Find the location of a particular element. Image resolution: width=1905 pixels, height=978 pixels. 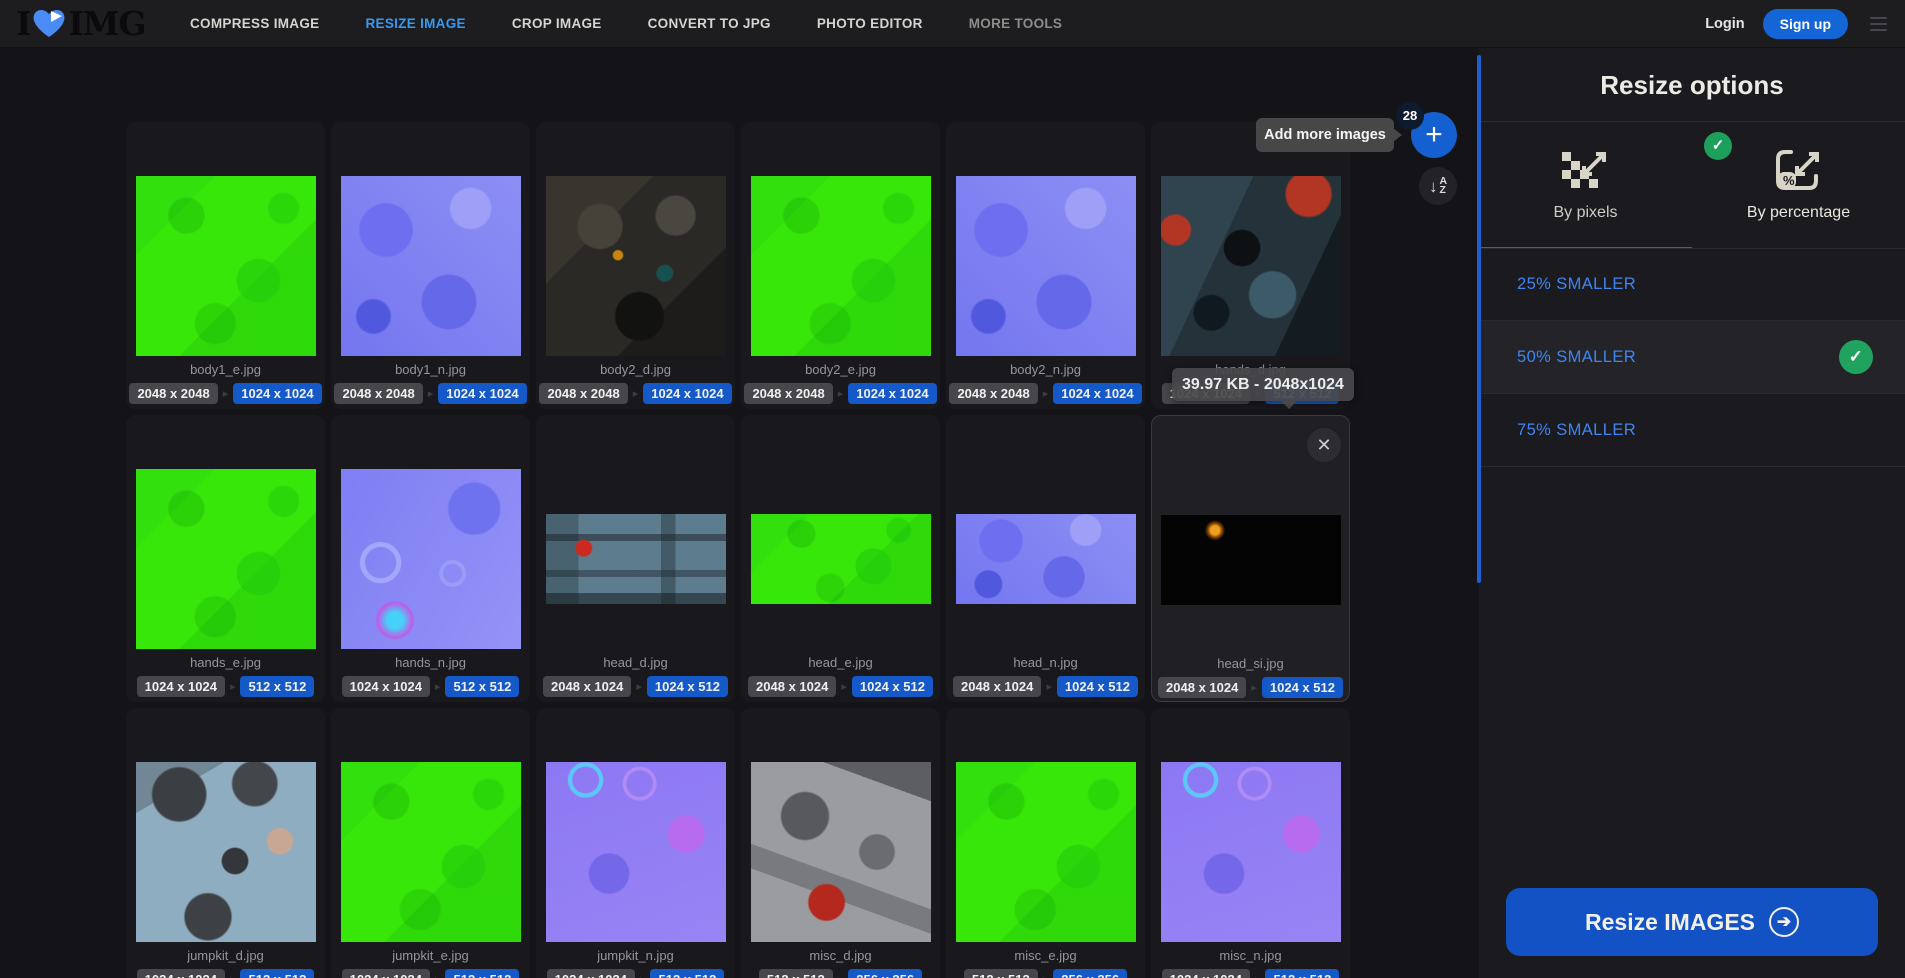

file-card-head_d: head_d.jpg 2048 x 1024 ▸ 1024 x 512 is located at coordinates (635, 558).